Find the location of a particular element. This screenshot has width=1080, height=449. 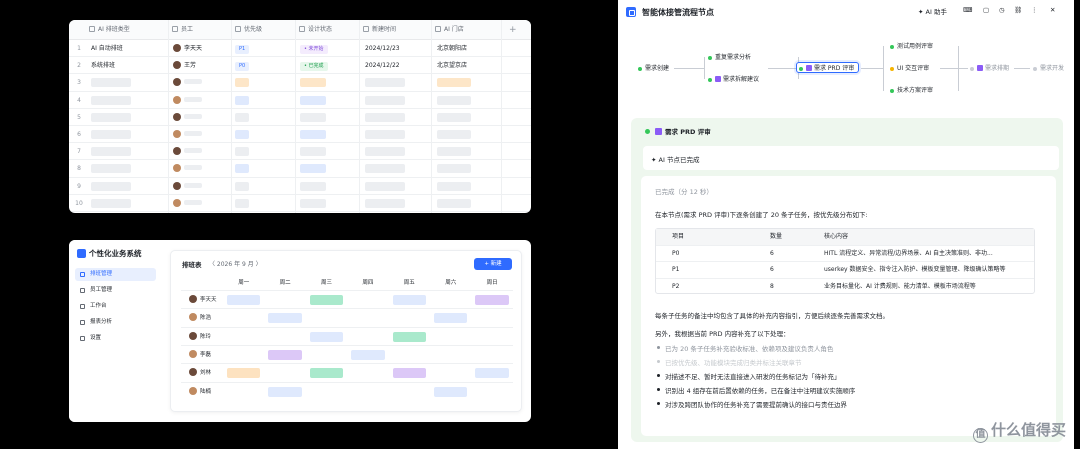

table-cell-type: 系统排班 is located at coordinates (103, 66).